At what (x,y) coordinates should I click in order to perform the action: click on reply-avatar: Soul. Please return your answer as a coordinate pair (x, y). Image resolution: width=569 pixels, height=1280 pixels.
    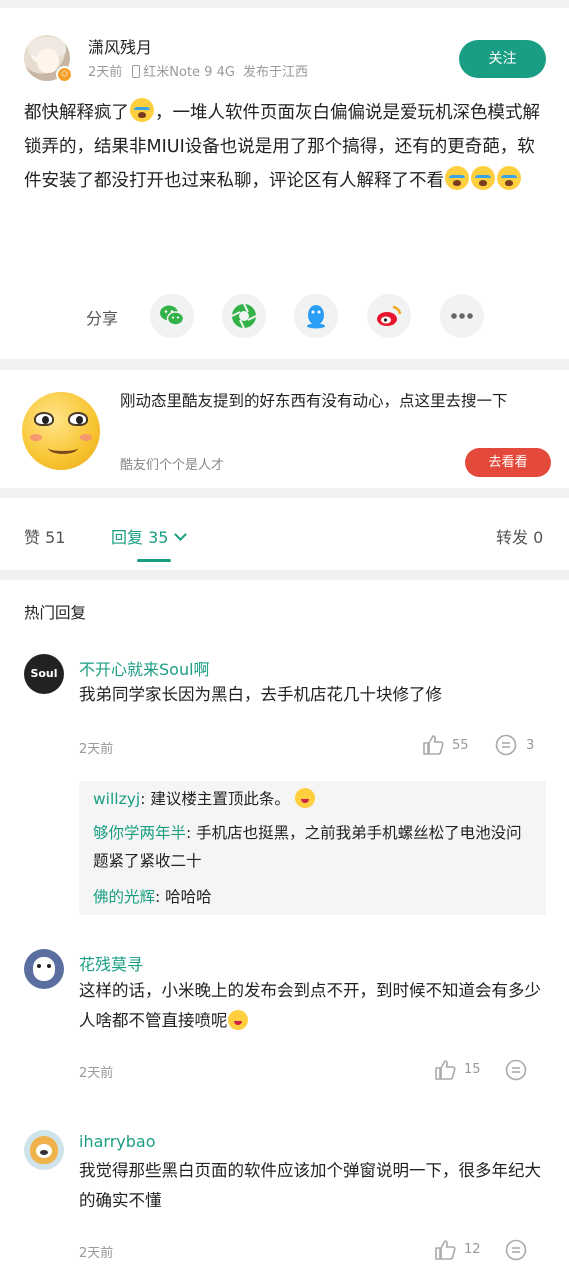
    Looking at the image, I should click on (44, 674).